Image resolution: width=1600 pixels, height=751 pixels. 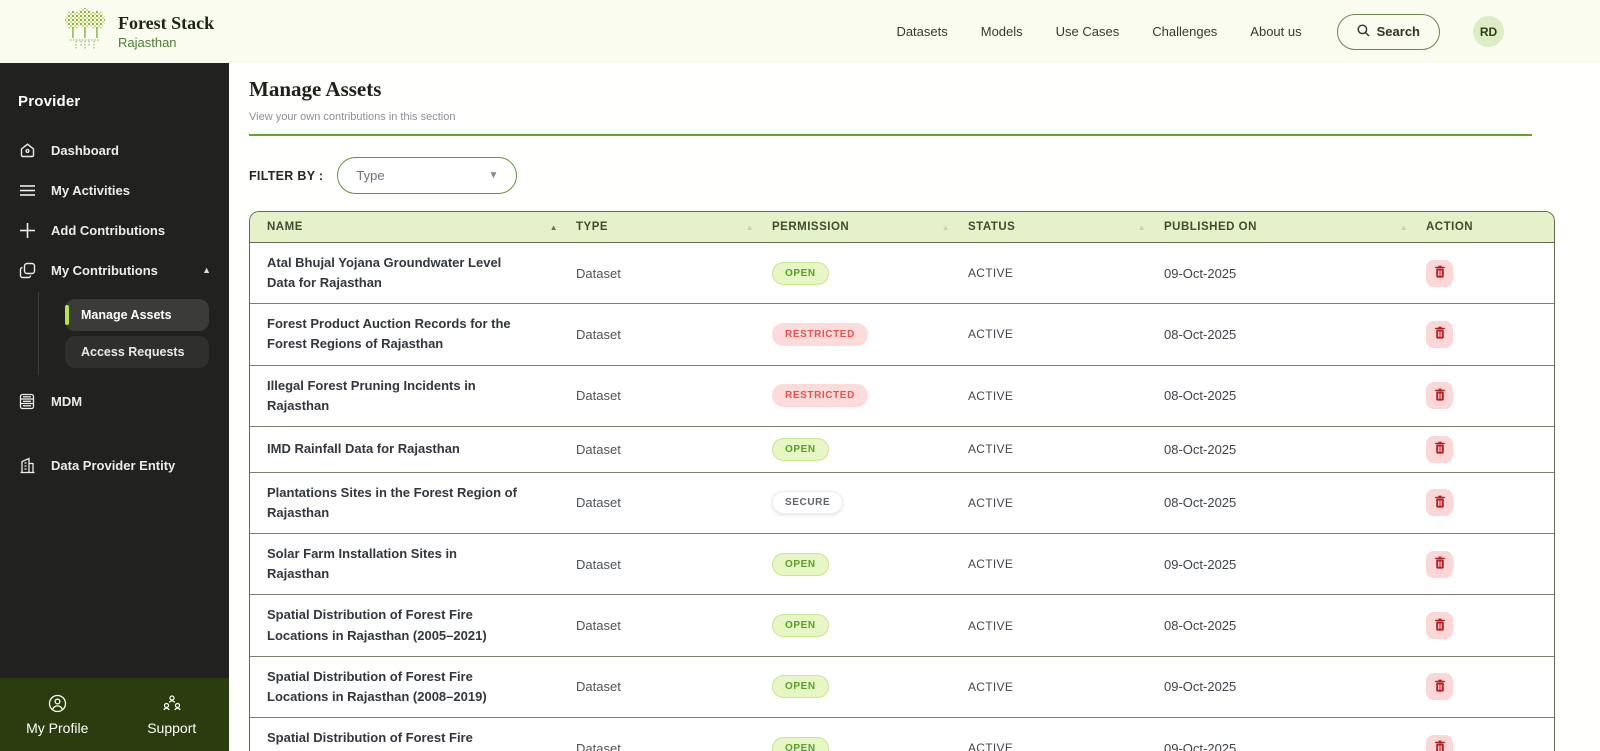 What do you see at coordinates (902, 175) in the screenshot?
I see `filter-row: FILTER BY : Type ▼` at bounding box center [902, 175].